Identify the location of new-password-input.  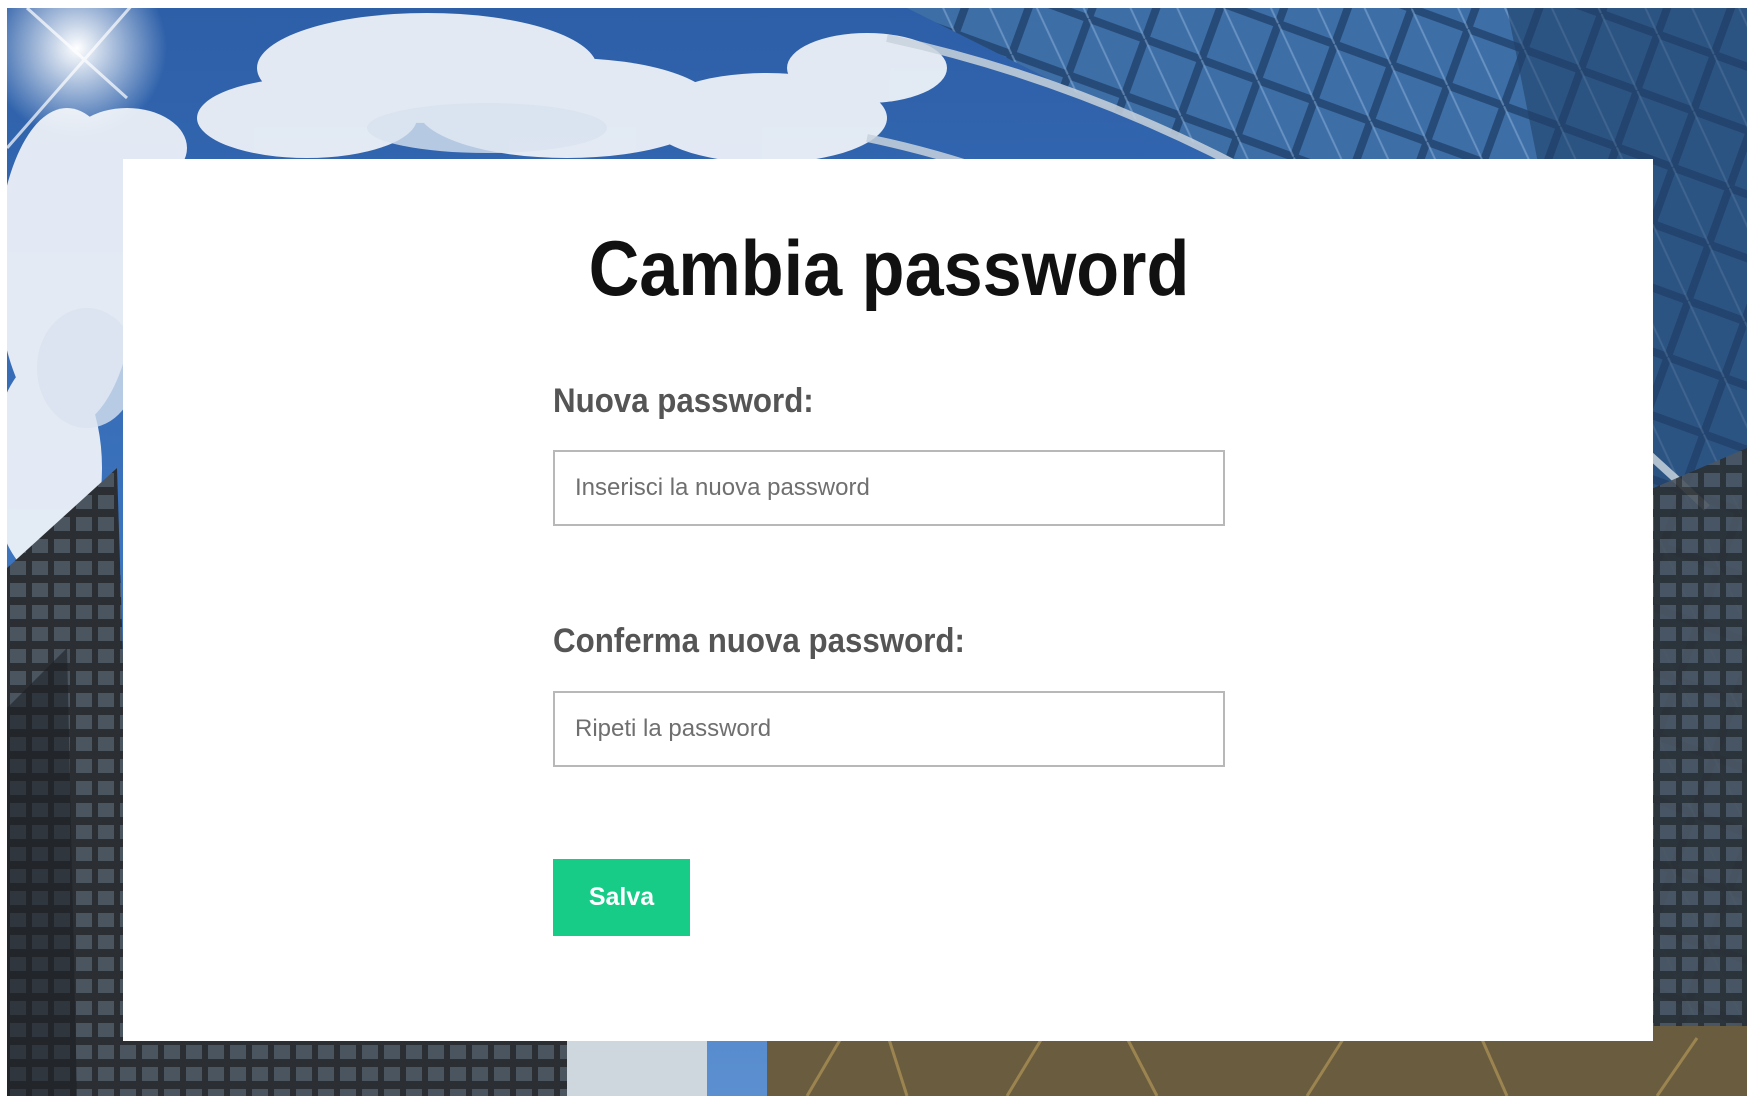
(889, 488).